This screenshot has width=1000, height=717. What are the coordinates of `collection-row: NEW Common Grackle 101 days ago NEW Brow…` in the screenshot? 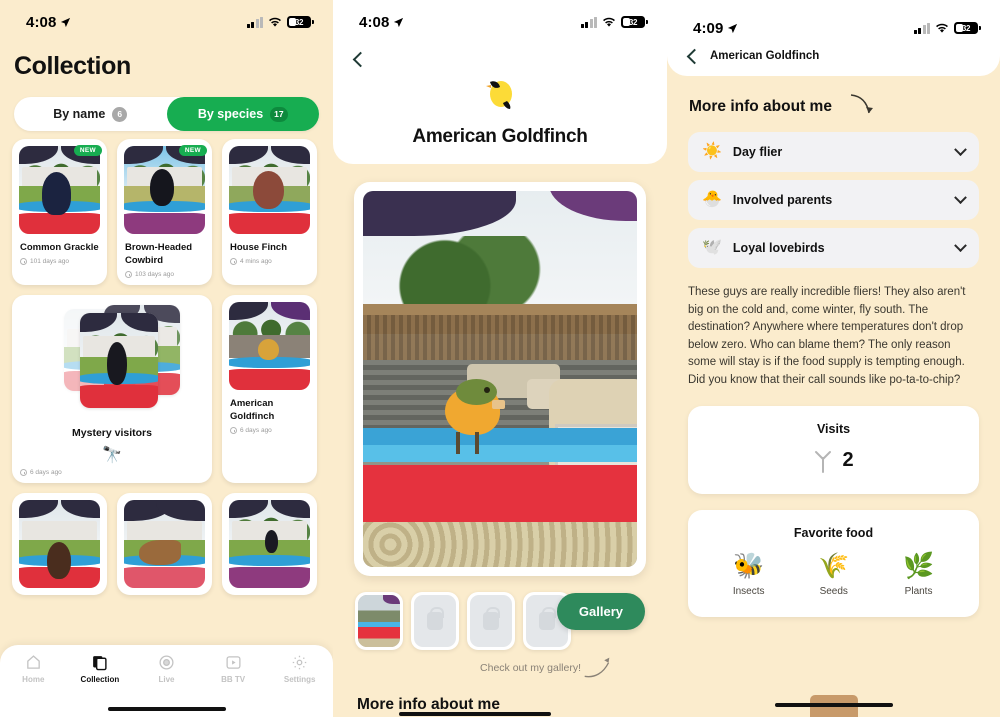 It's located at (166, 212).